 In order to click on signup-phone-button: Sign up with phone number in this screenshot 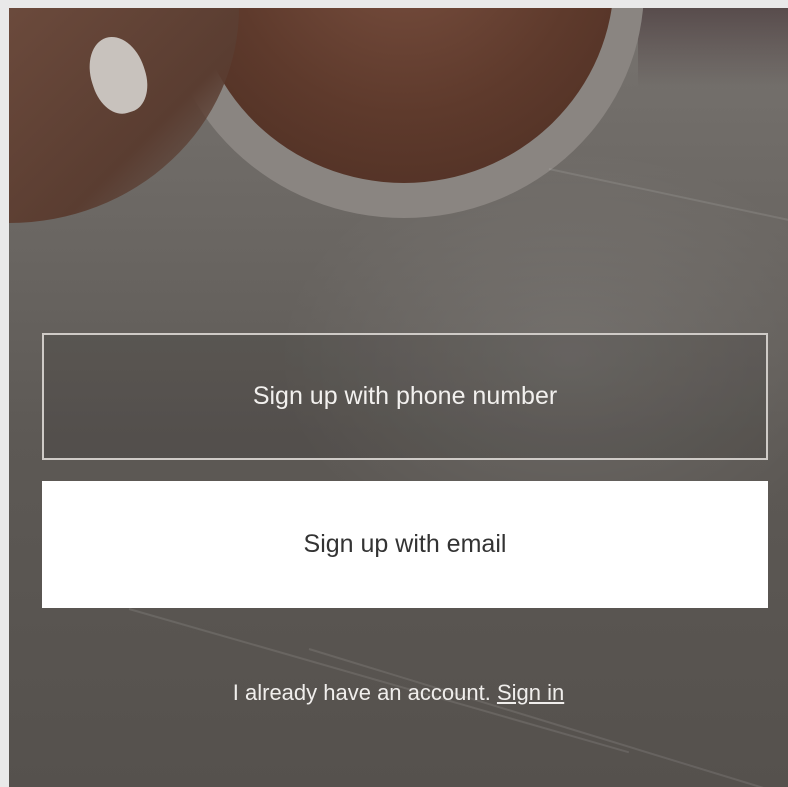, I will do `click(405, 396)`.